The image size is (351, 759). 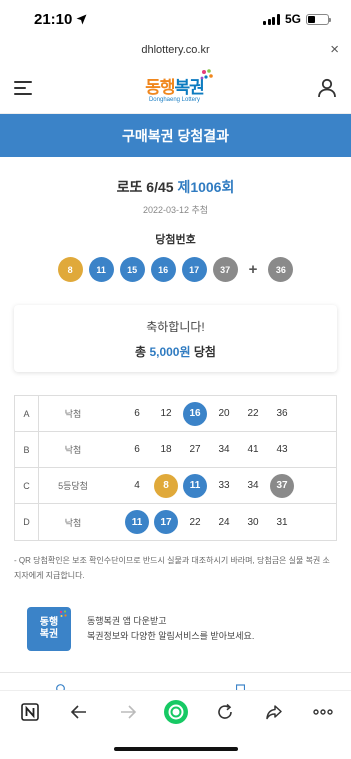 What do you see at coordinates (274, 712) in the screenshot?
I see `share-icon` at bounding box center [274, 712].